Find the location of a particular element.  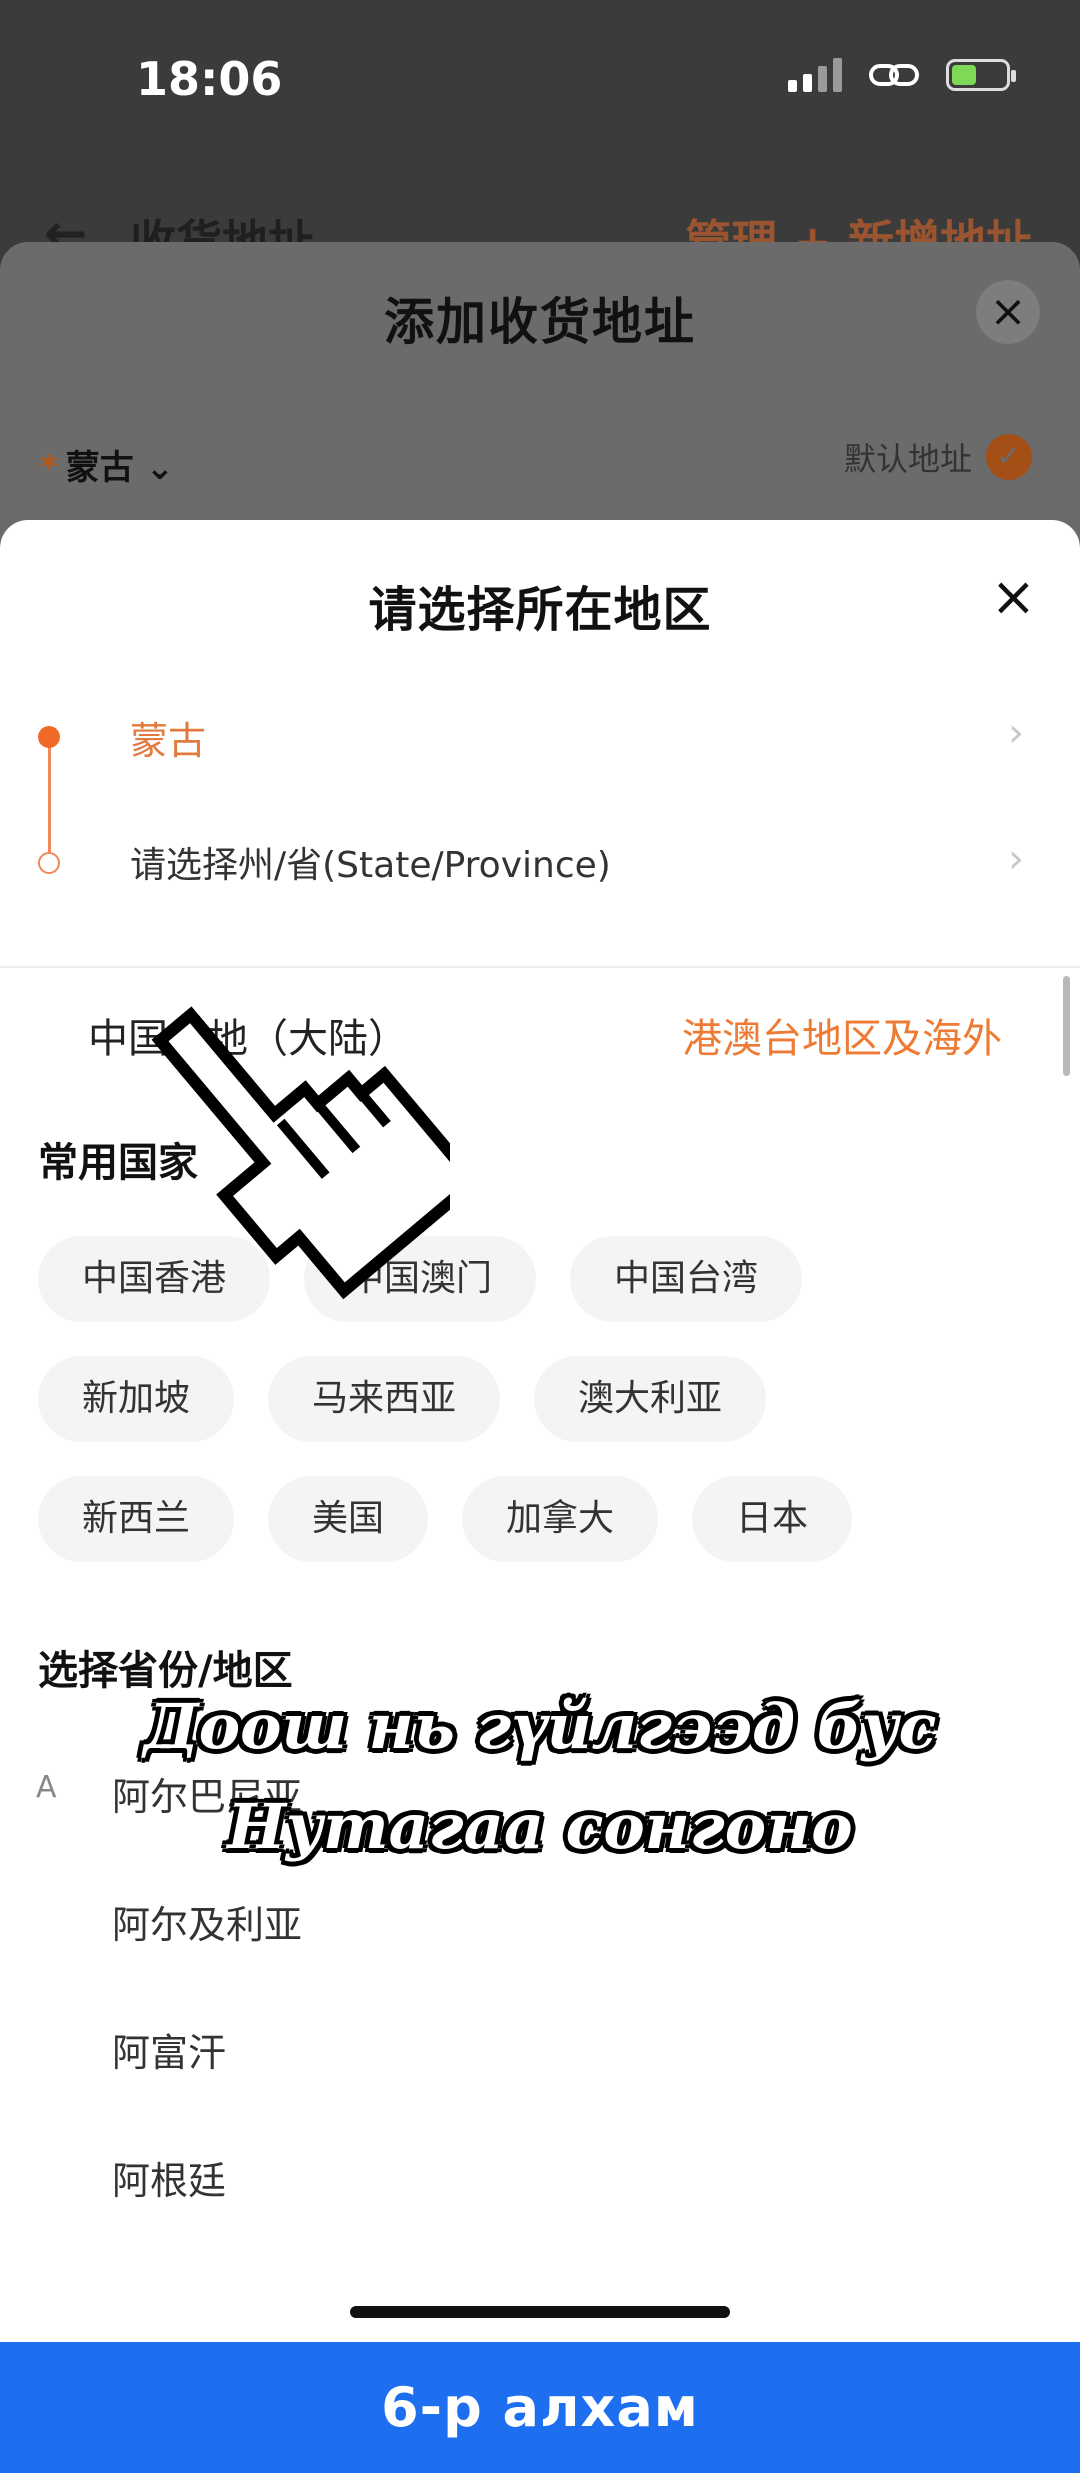

default-address-label: 默认地址 is located at coordinates (907, 459).